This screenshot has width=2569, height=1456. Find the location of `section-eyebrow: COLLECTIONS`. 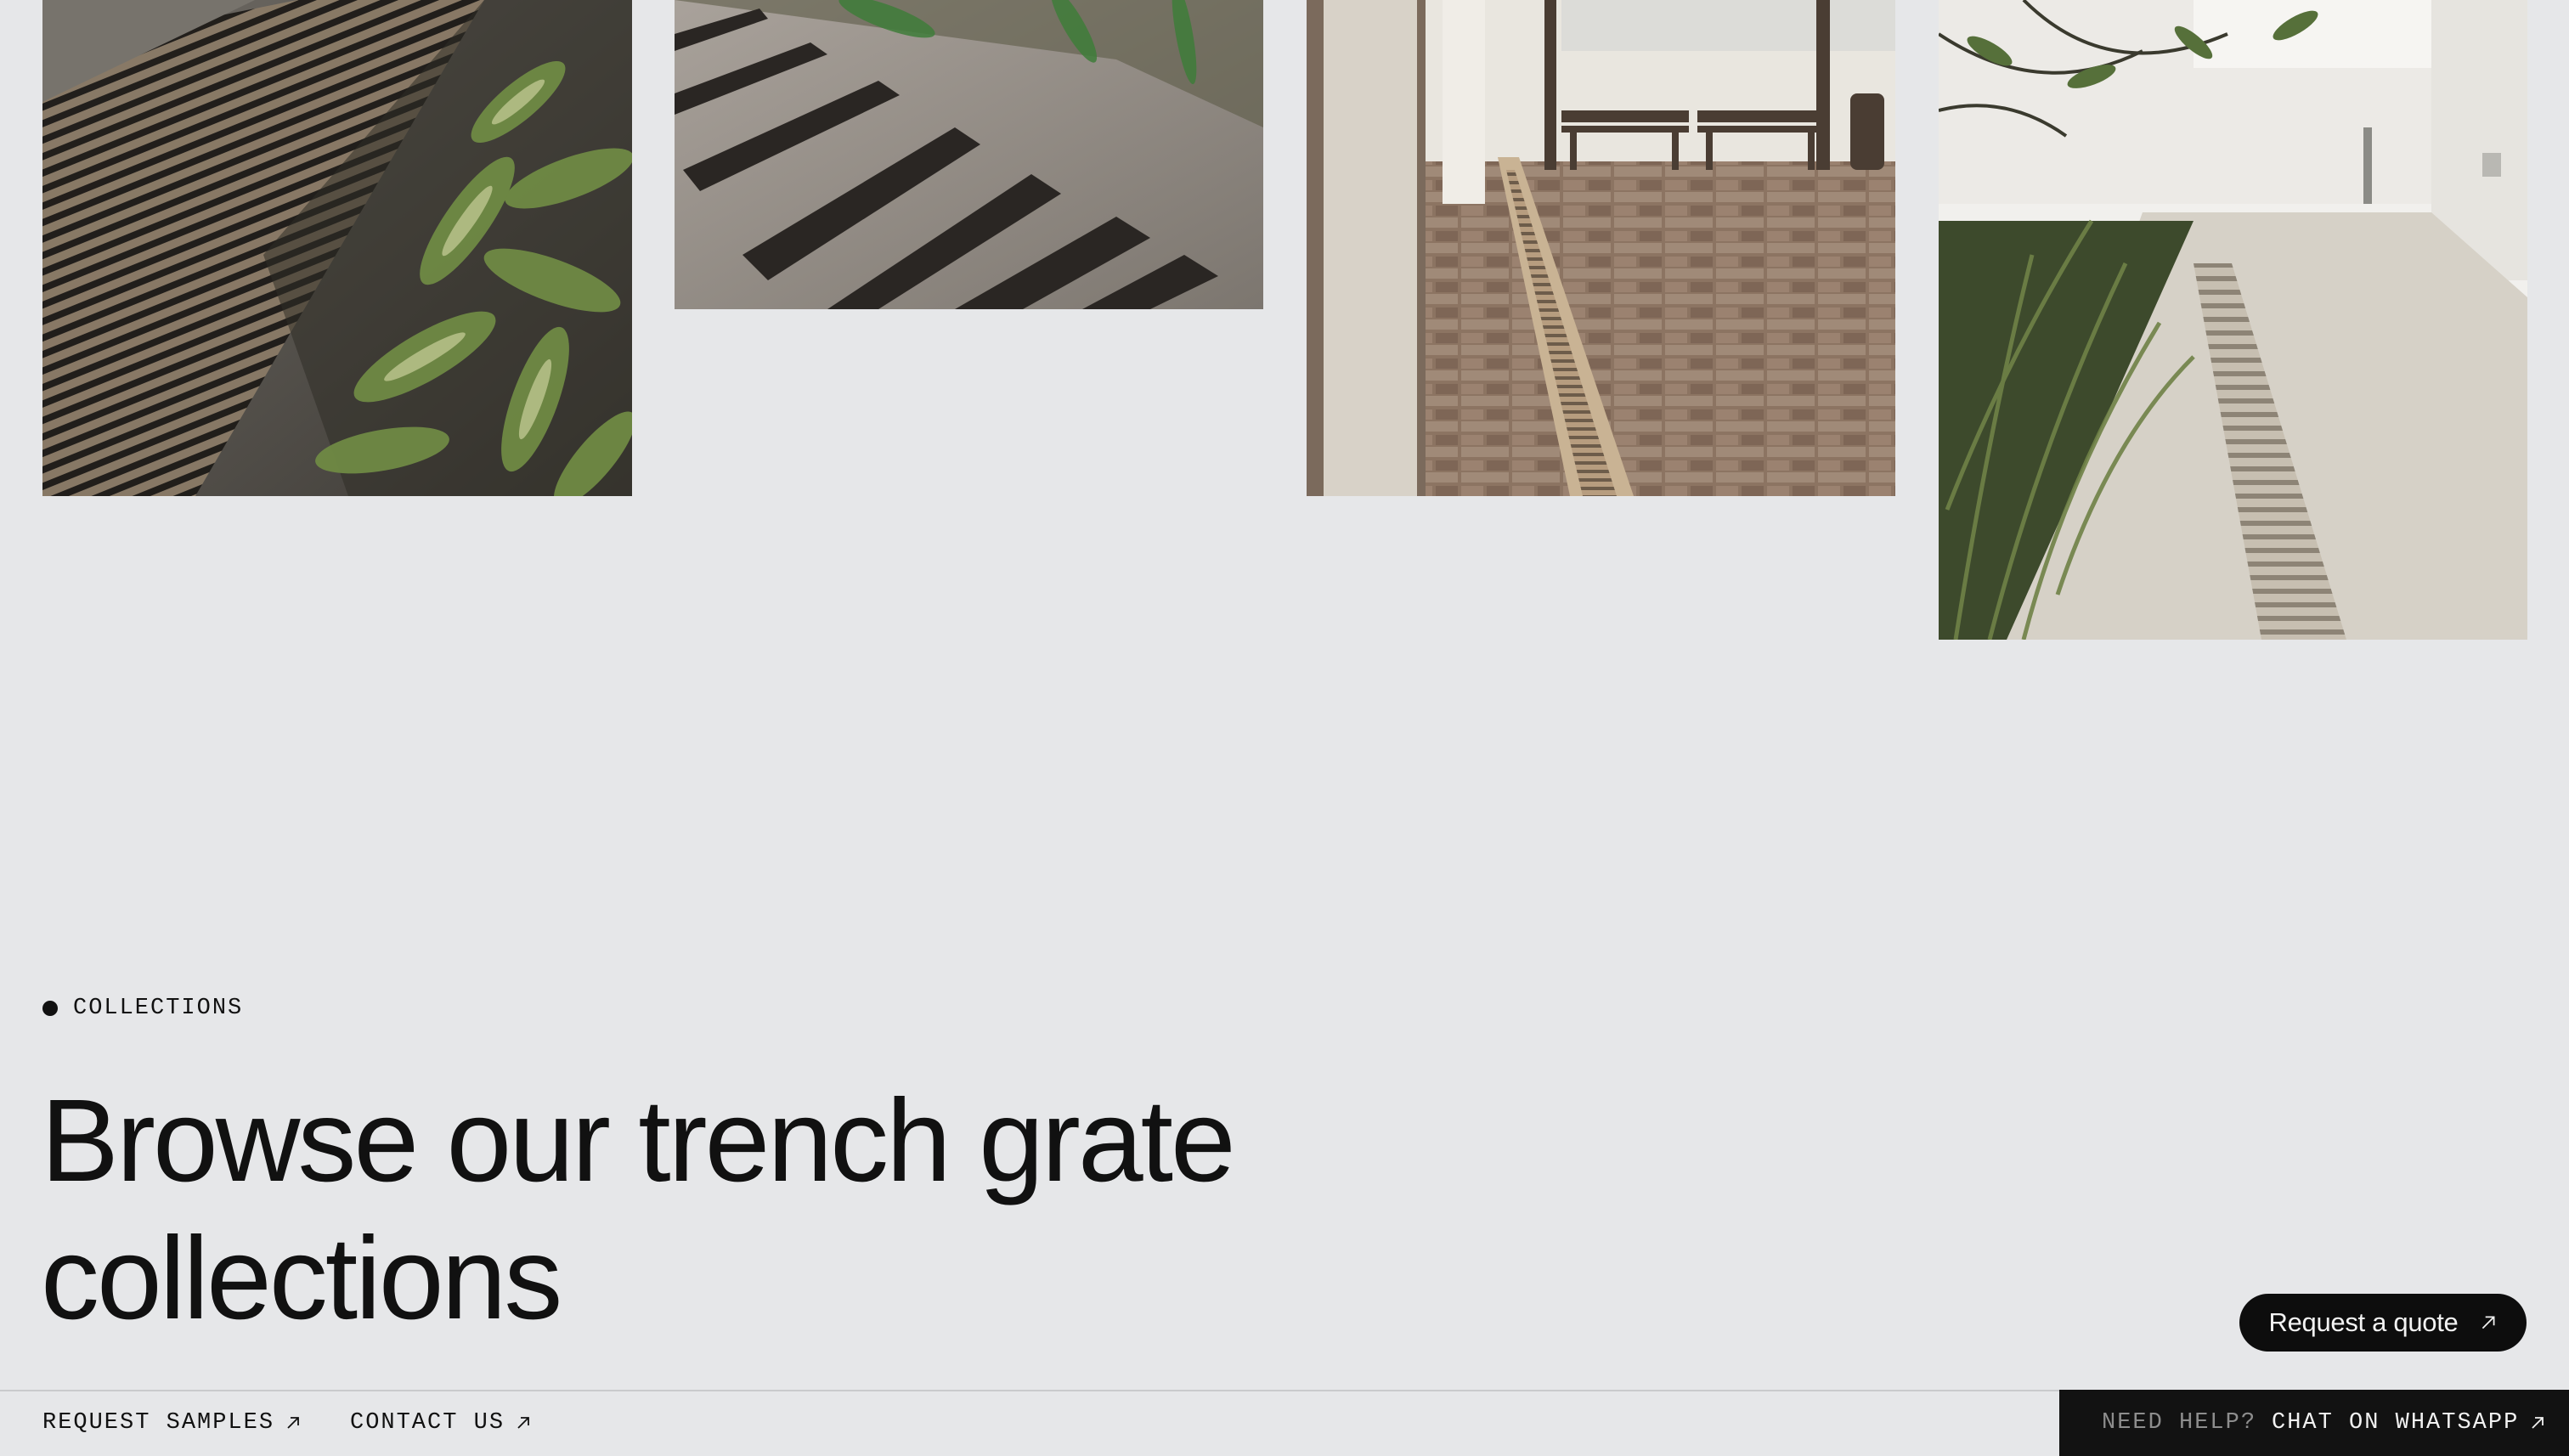

section-eyebrow: COLLECTIONS is located at coordinates (142, 1008).